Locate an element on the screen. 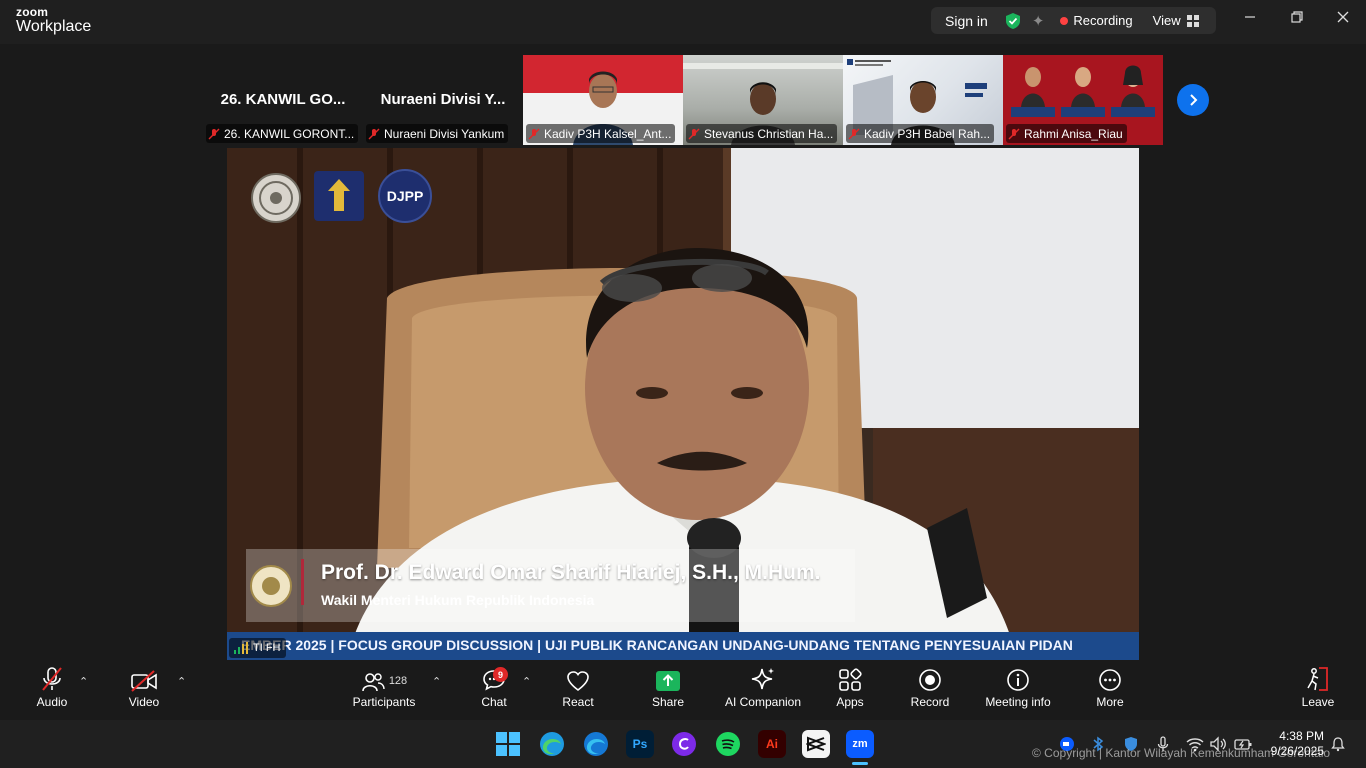  recording-indicator: Recording is located at coordinates (1096, 20).